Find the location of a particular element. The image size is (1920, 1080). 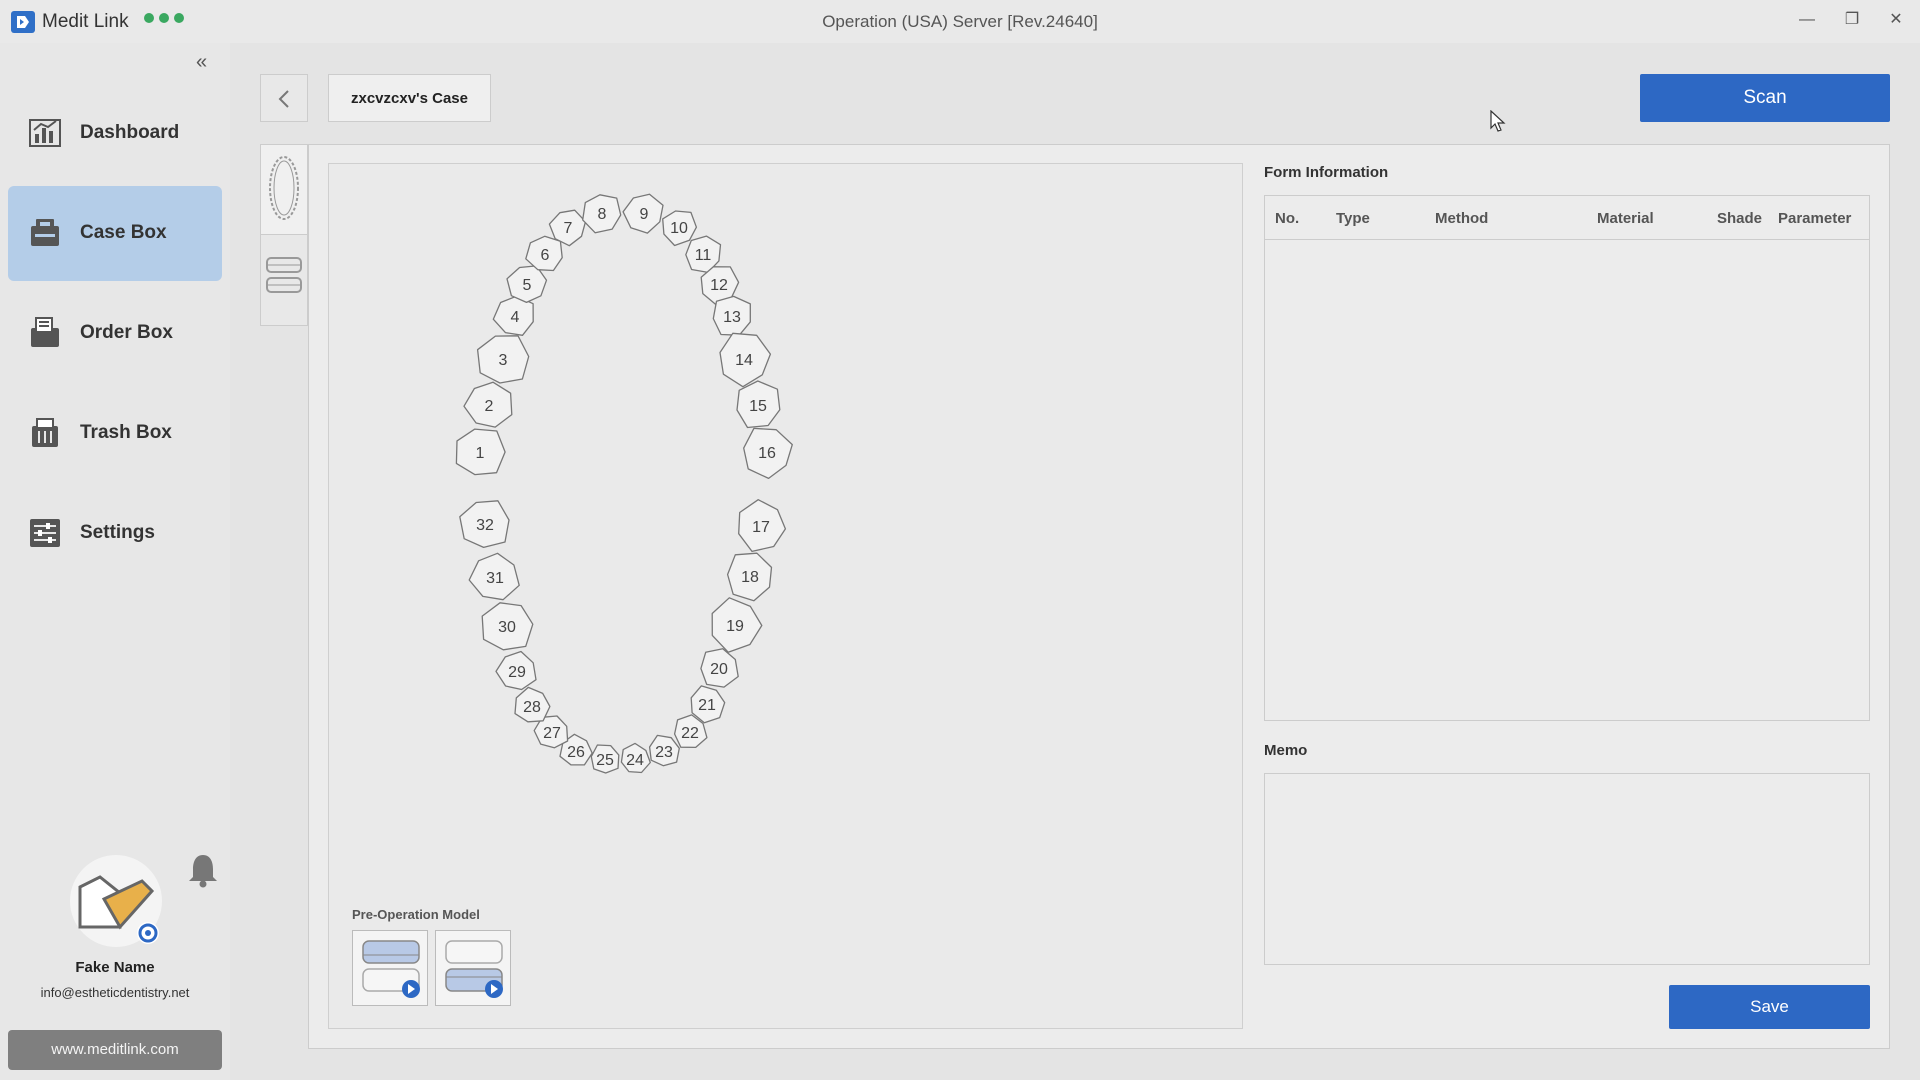

tooth-number: 14 is located at coordinates (744, 360).